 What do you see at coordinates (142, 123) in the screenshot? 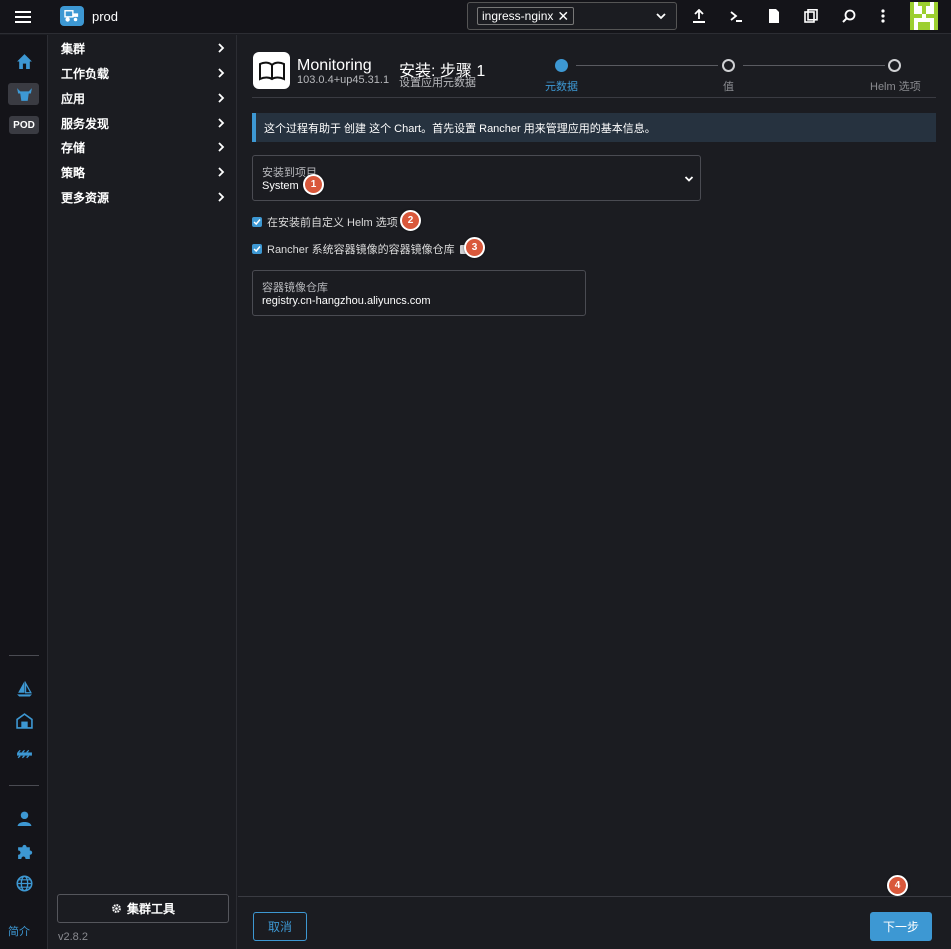
I see `nav-item-service-discovery: 服务发现` at bounding box center [142, 123].